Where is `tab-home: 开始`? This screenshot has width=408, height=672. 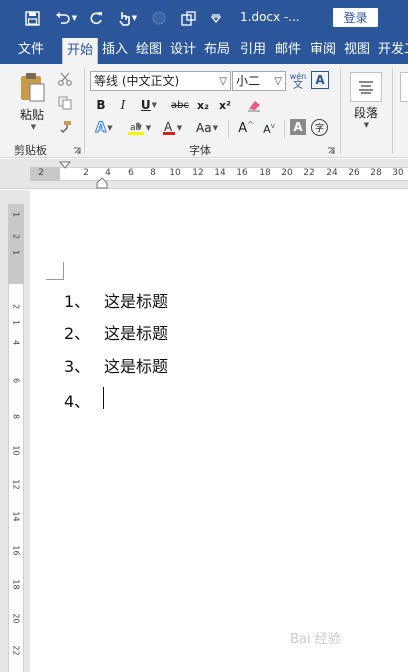 tab-home: 开始 is located at coordinates (80, 51).